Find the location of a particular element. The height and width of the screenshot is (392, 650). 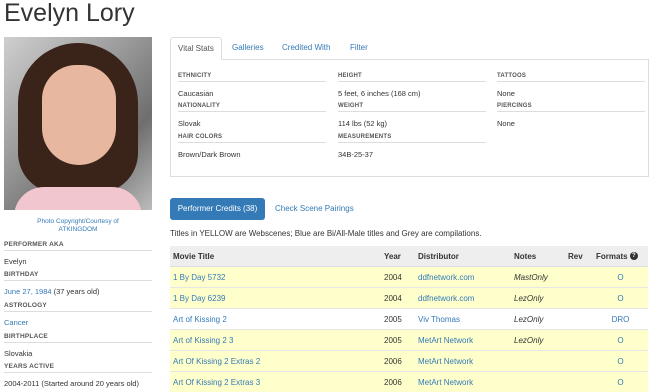

birthday-link: June 27, 1984 is located at coordinates (28, 291).